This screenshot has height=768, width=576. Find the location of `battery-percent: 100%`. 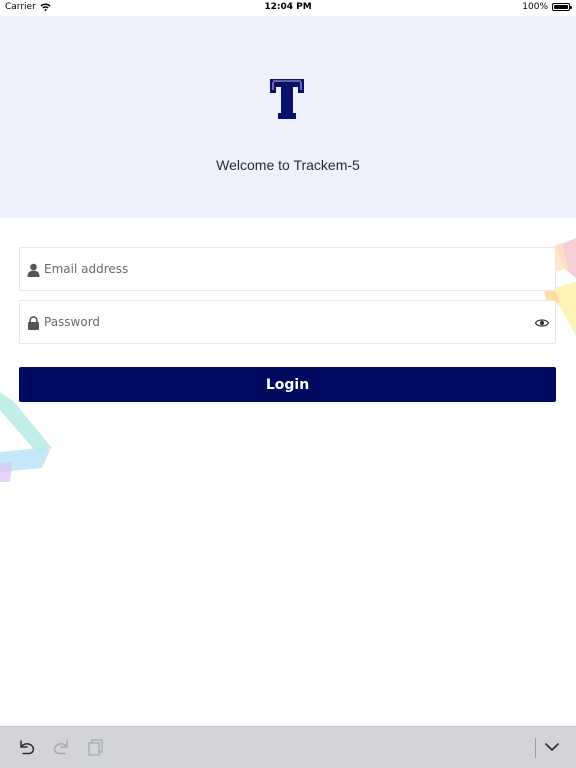

battery-percent: 100% is located at coordinates (535, 7).